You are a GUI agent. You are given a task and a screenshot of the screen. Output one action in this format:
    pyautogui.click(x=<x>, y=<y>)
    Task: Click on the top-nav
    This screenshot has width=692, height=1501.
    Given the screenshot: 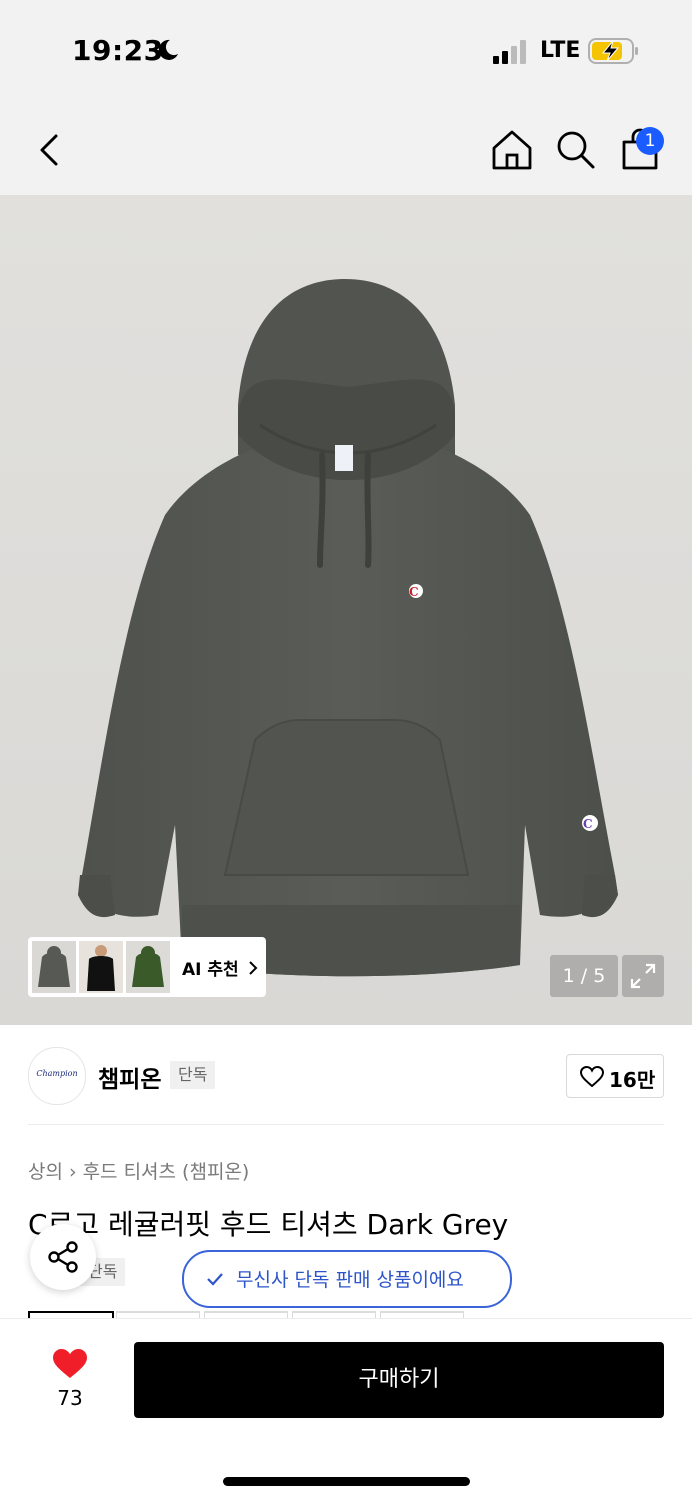 What is the action you would take?
    pyautogui.click(x=346, y=147)
    